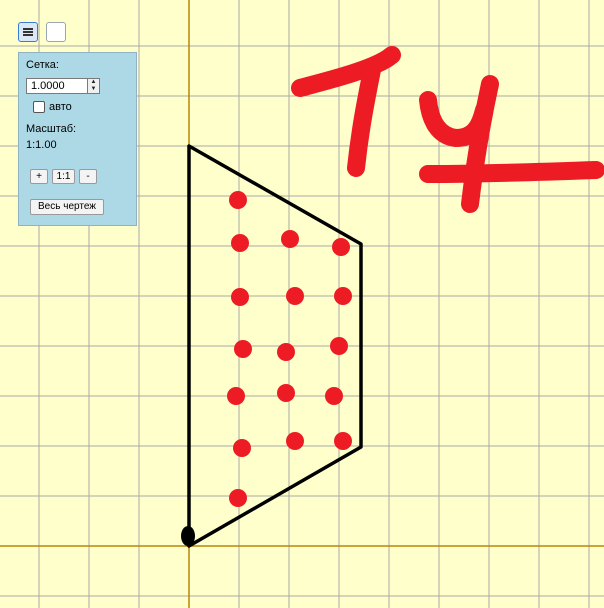 The width and height of the screenshot is (604, 608). What do you see at coordinates (42, 32) in the screenshot?
I see `top-toolbar` at bounding box center [42, 32].